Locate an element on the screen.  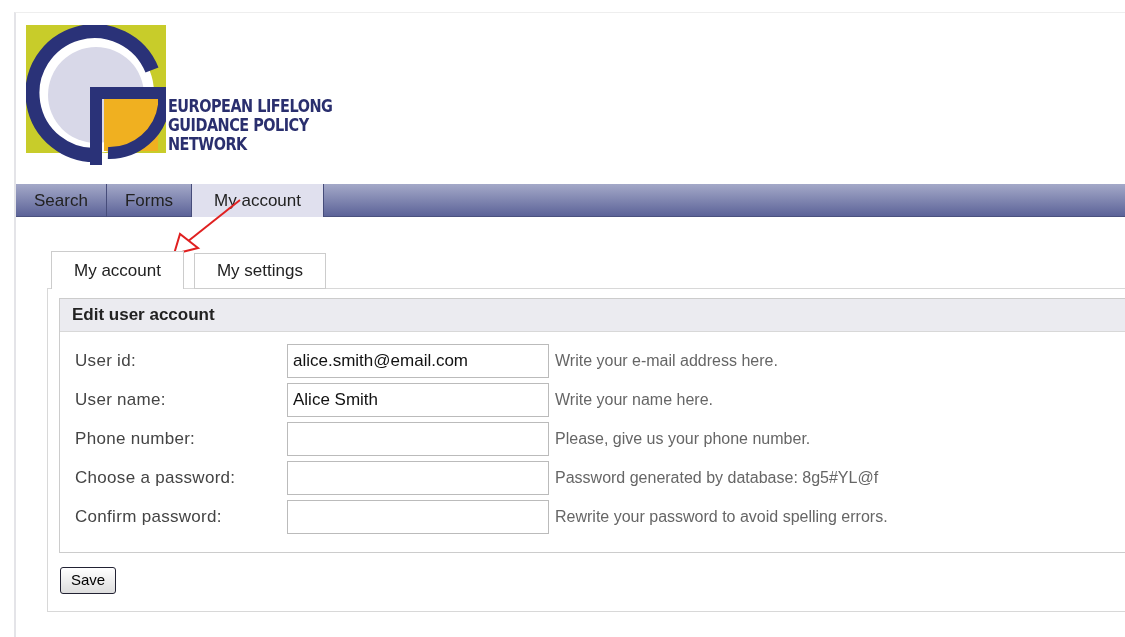
input-field: alice.smith@email.com is located at coordinates (418, 360).